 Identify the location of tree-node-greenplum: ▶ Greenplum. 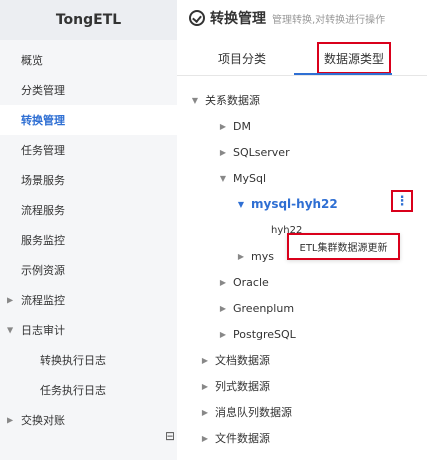
(255, 308).